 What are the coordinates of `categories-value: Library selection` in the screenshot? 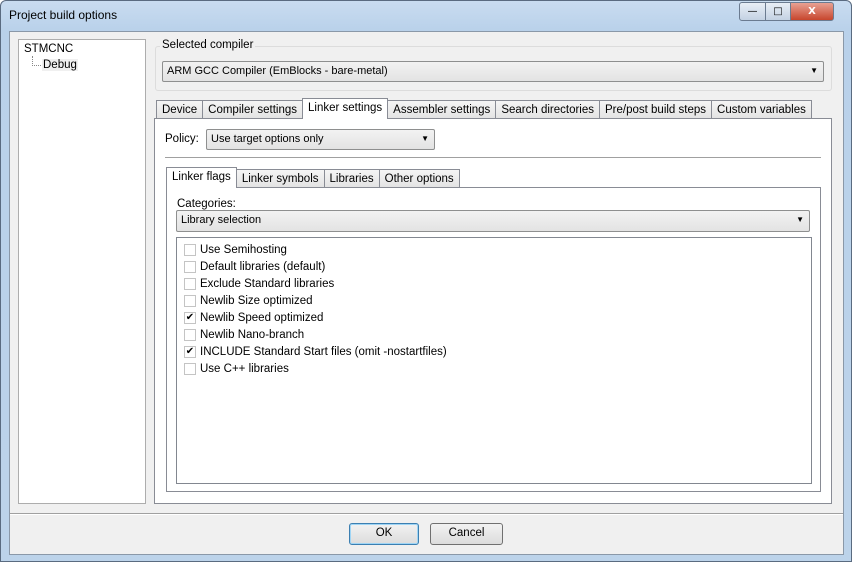 It's located at (221, 220).